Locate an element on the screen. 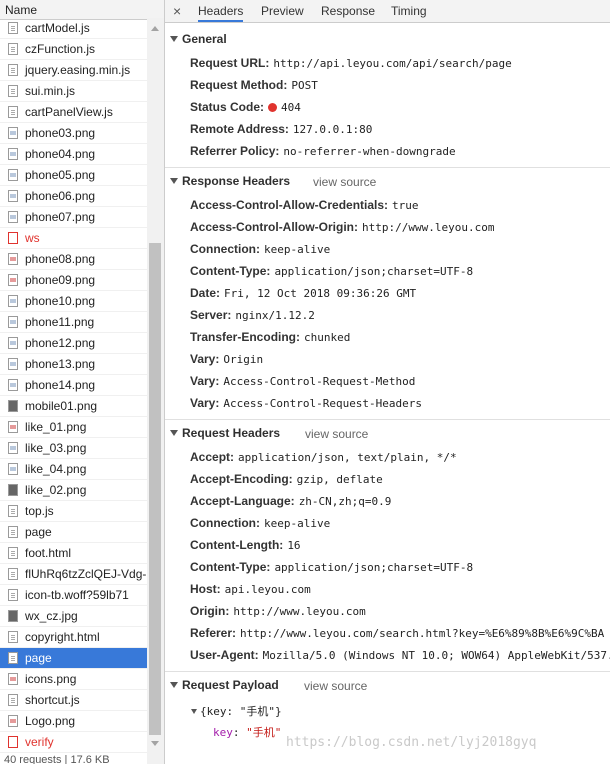 This screenshot has height=764, width=610. header-value: http://www.leyou.com is located at coordinates (299, 611).